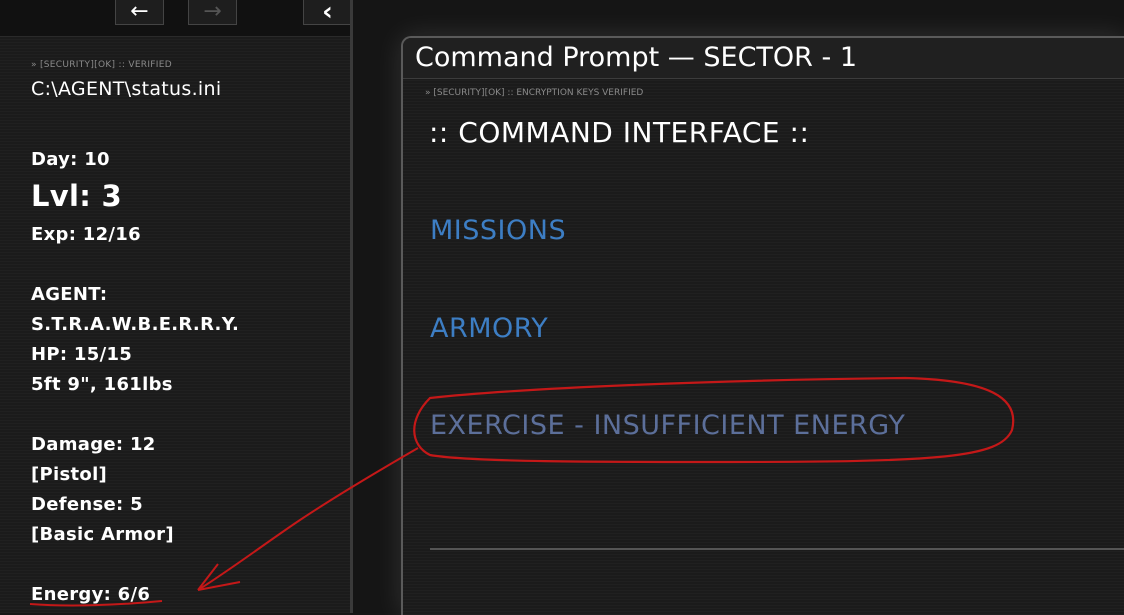  I want to click on level-display: Lvl: 3, so click(76, 196).